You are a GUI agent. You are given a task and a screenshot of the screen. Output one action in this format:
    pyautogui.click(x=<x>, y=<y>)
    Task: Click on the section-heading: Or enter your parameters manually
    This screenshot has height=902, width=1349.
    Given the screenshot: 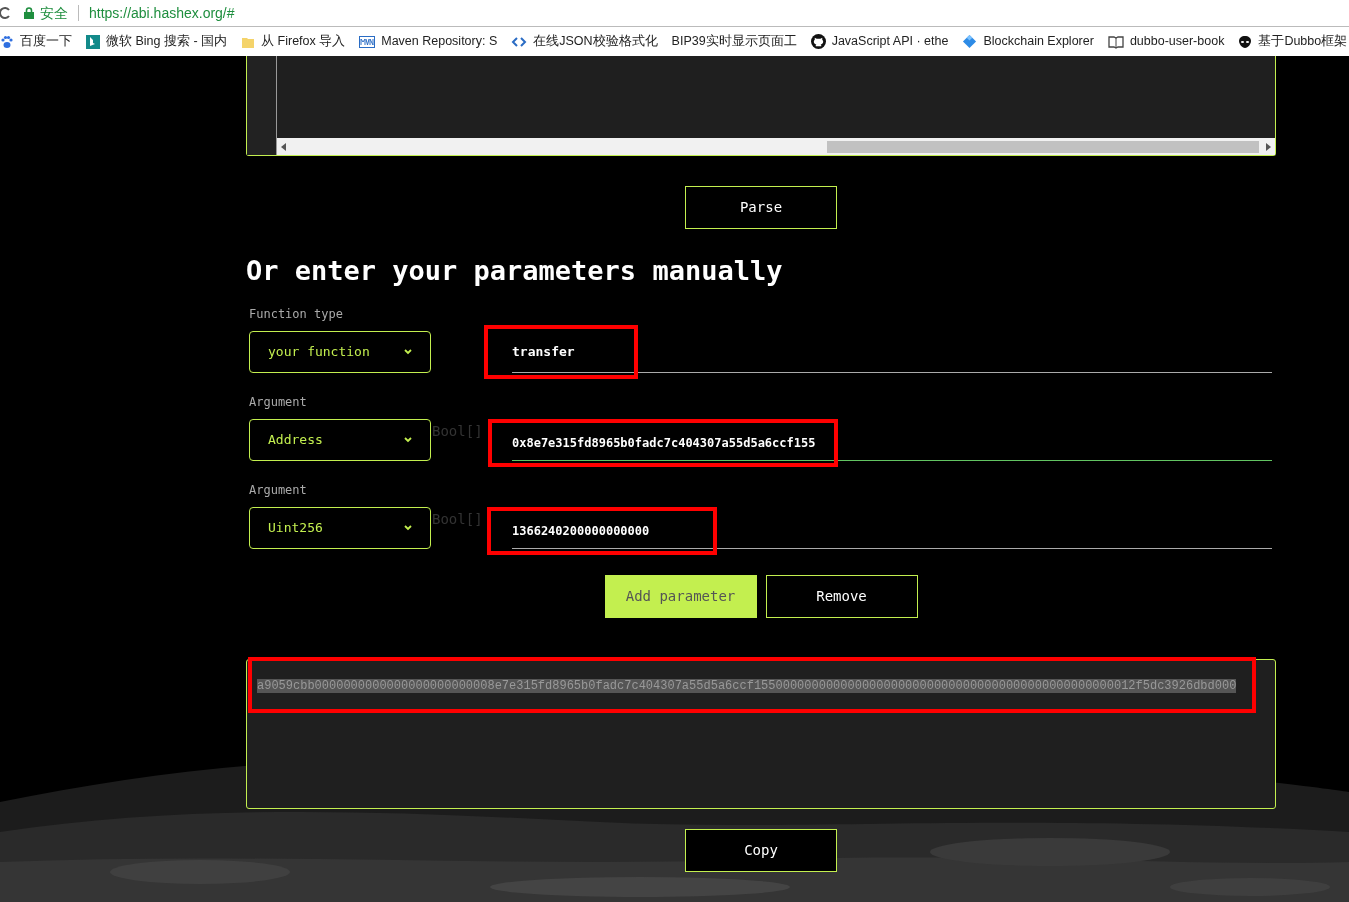 What is the action you would take?
    pyautogui.click(x=515, y=271)
    